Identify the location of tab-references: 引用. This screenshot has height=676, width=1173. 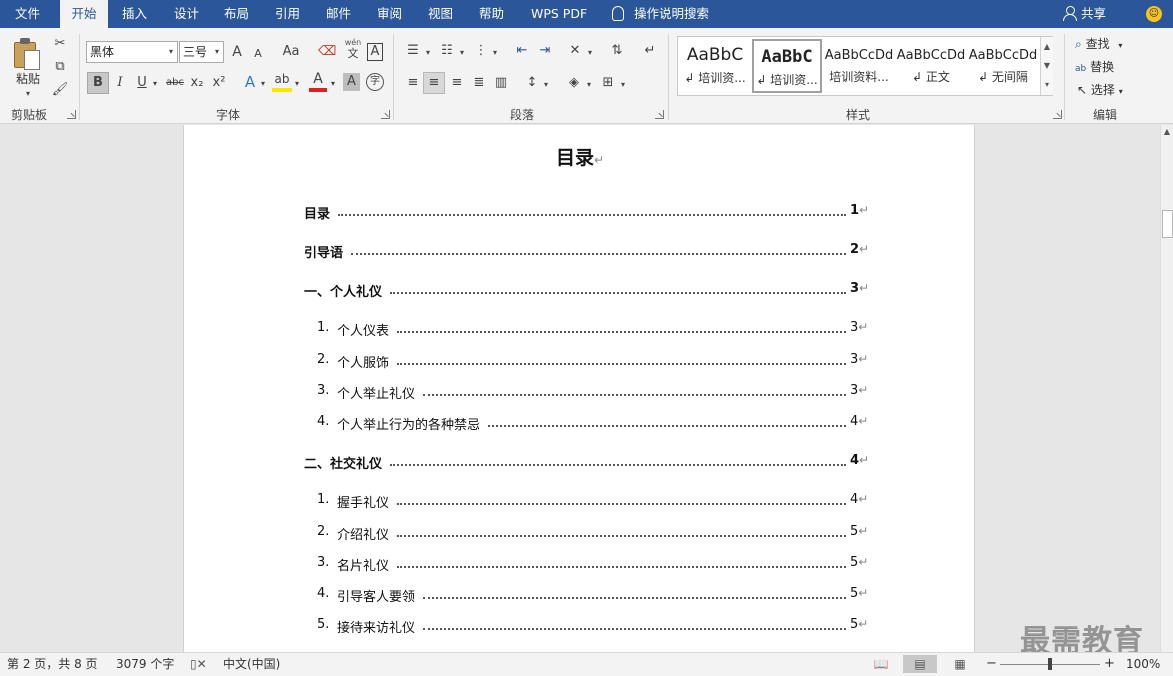
(287, 14).